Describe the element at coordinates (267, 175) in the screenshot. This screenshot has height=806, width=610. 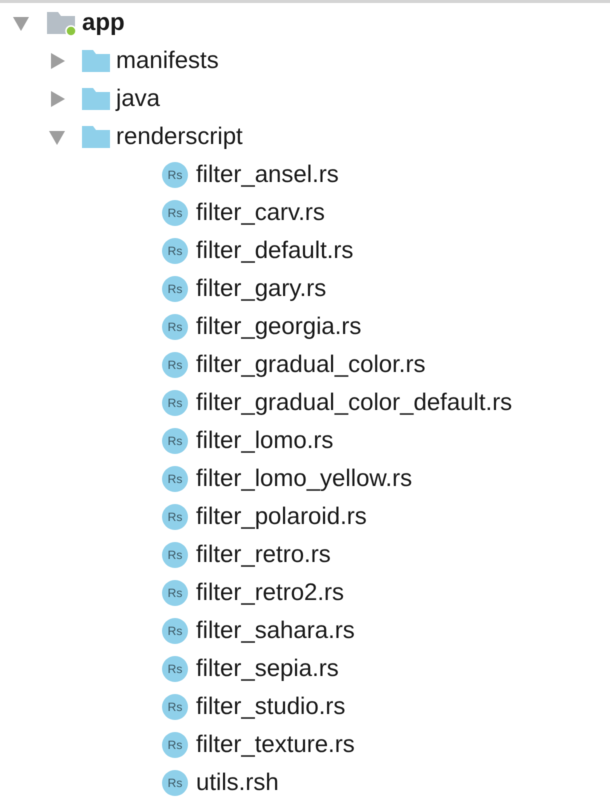
I see `file-name: filter_ansel.rs` at that location.